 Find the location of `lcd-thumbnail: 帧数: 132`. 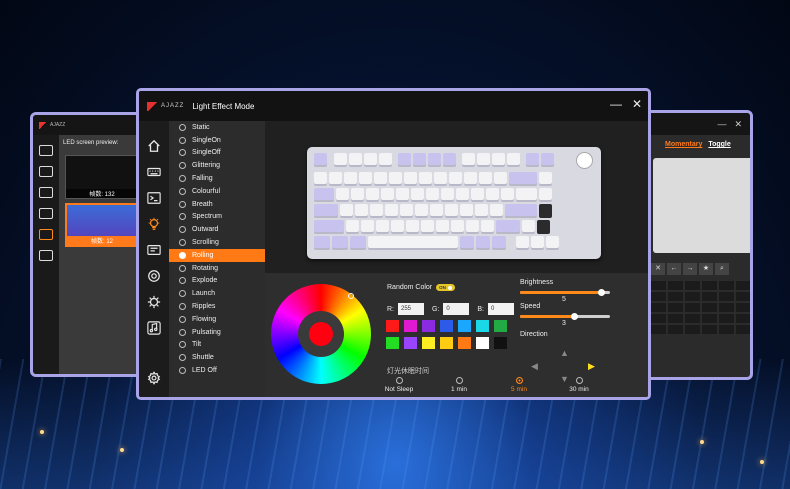

lcd-thumbnail: 帧数: 132 is located at coordinates (102, 177).